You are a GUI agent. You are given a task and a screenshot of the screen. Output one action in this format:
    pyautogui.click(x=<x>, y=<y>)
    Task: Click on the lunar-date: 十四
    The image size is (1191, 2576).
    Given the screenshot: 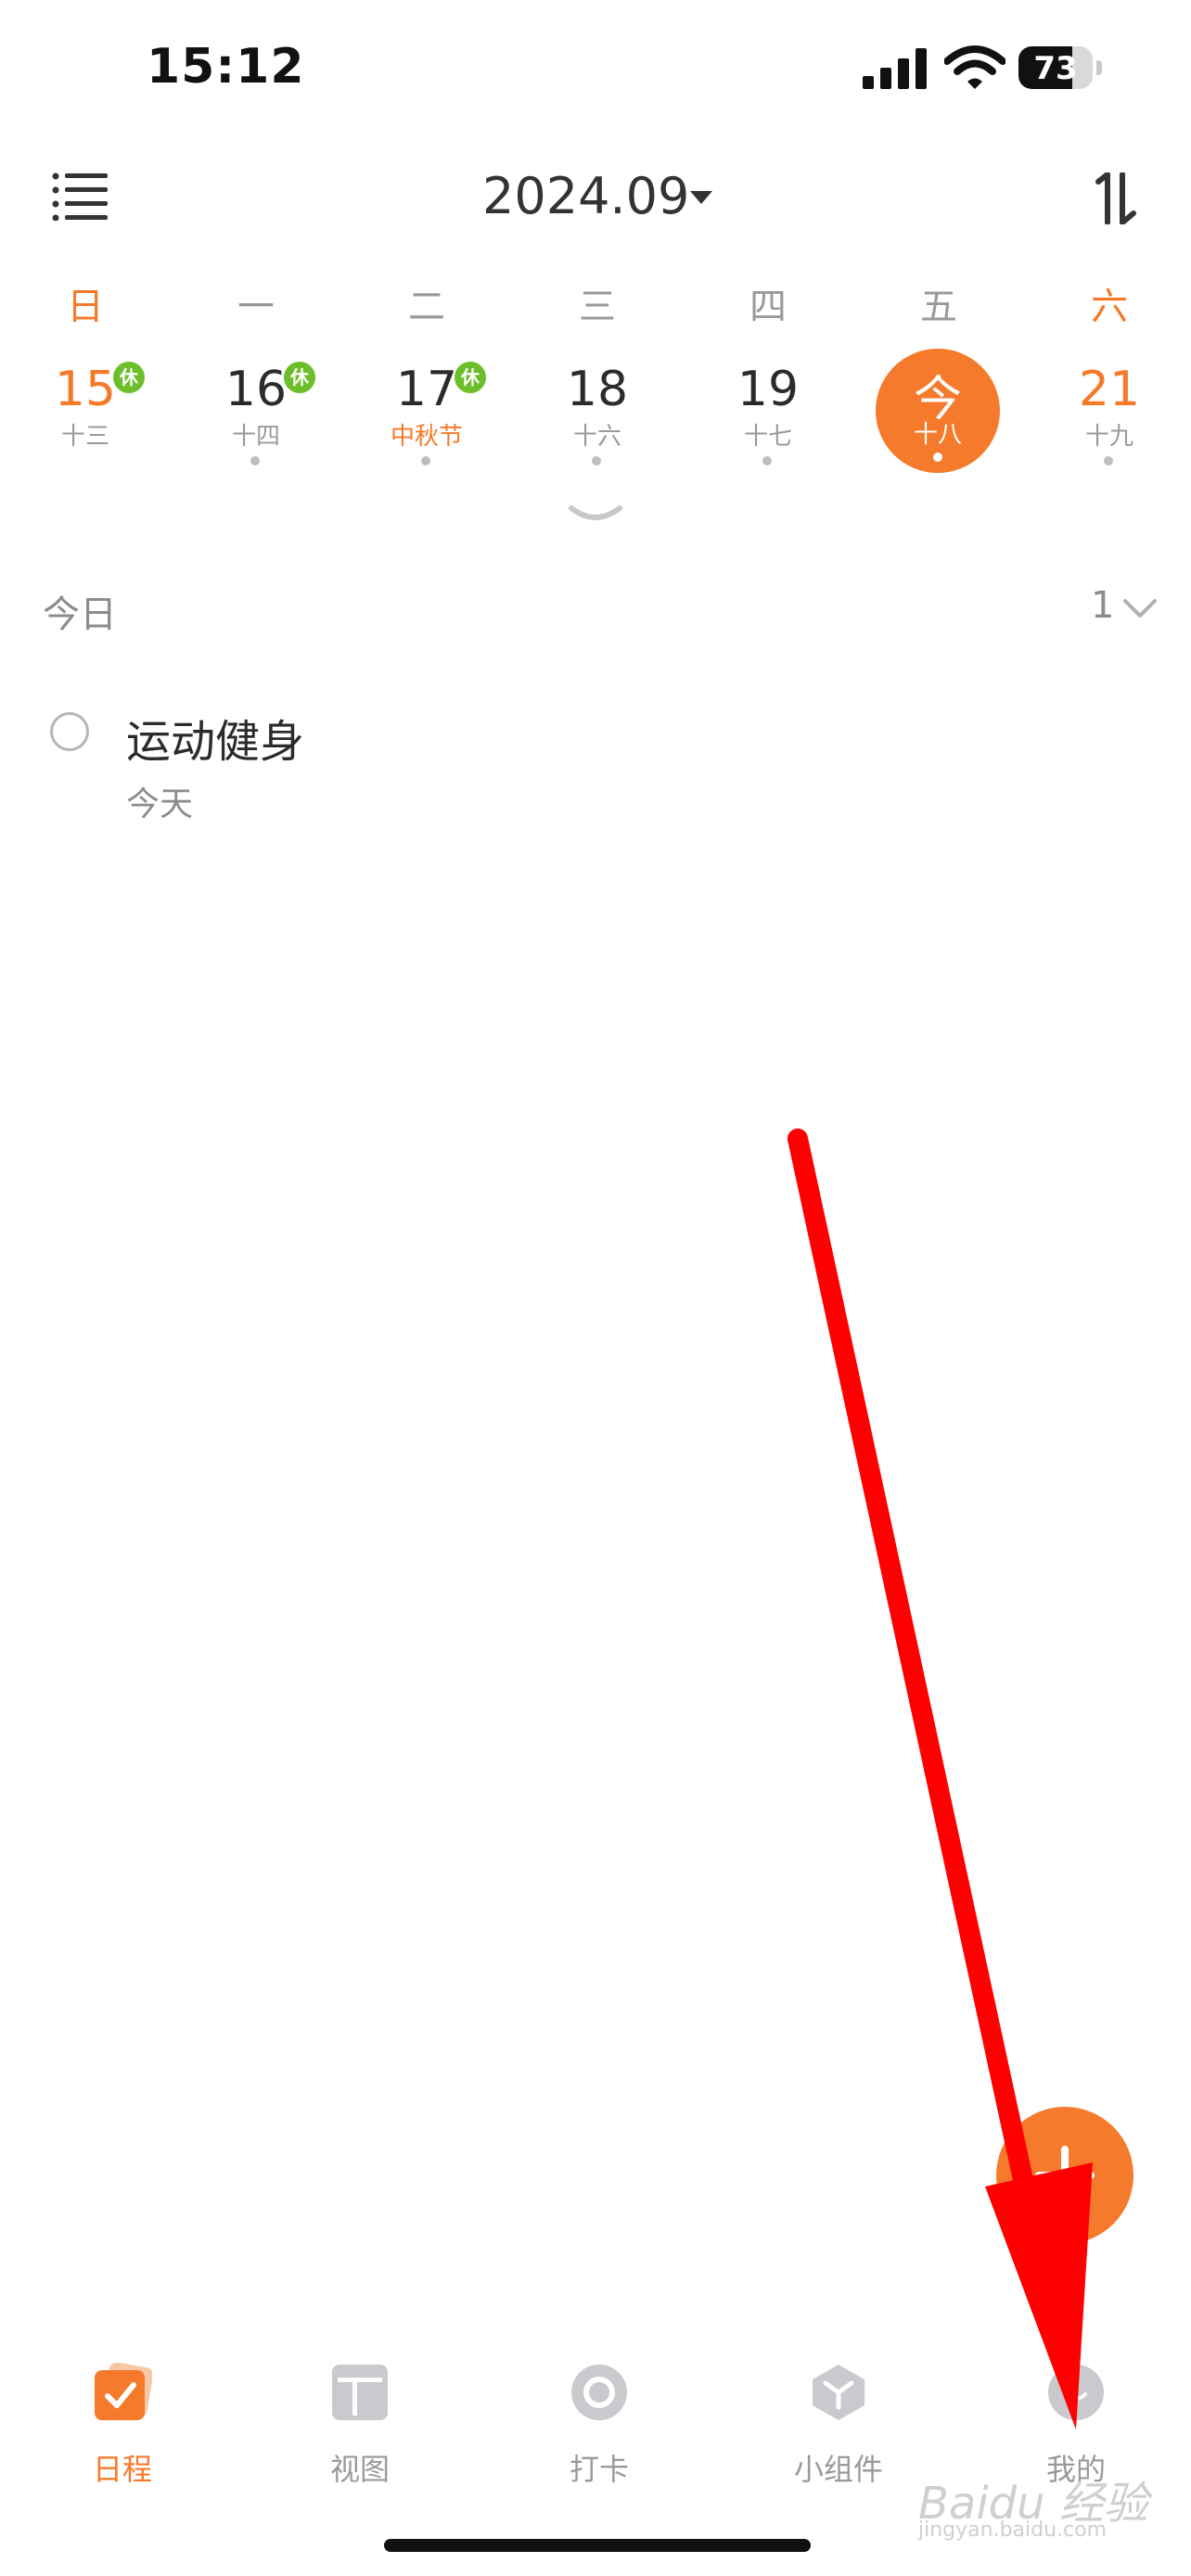 What is the action you would take?
    pyautogui.click(x=255, y=437)
    